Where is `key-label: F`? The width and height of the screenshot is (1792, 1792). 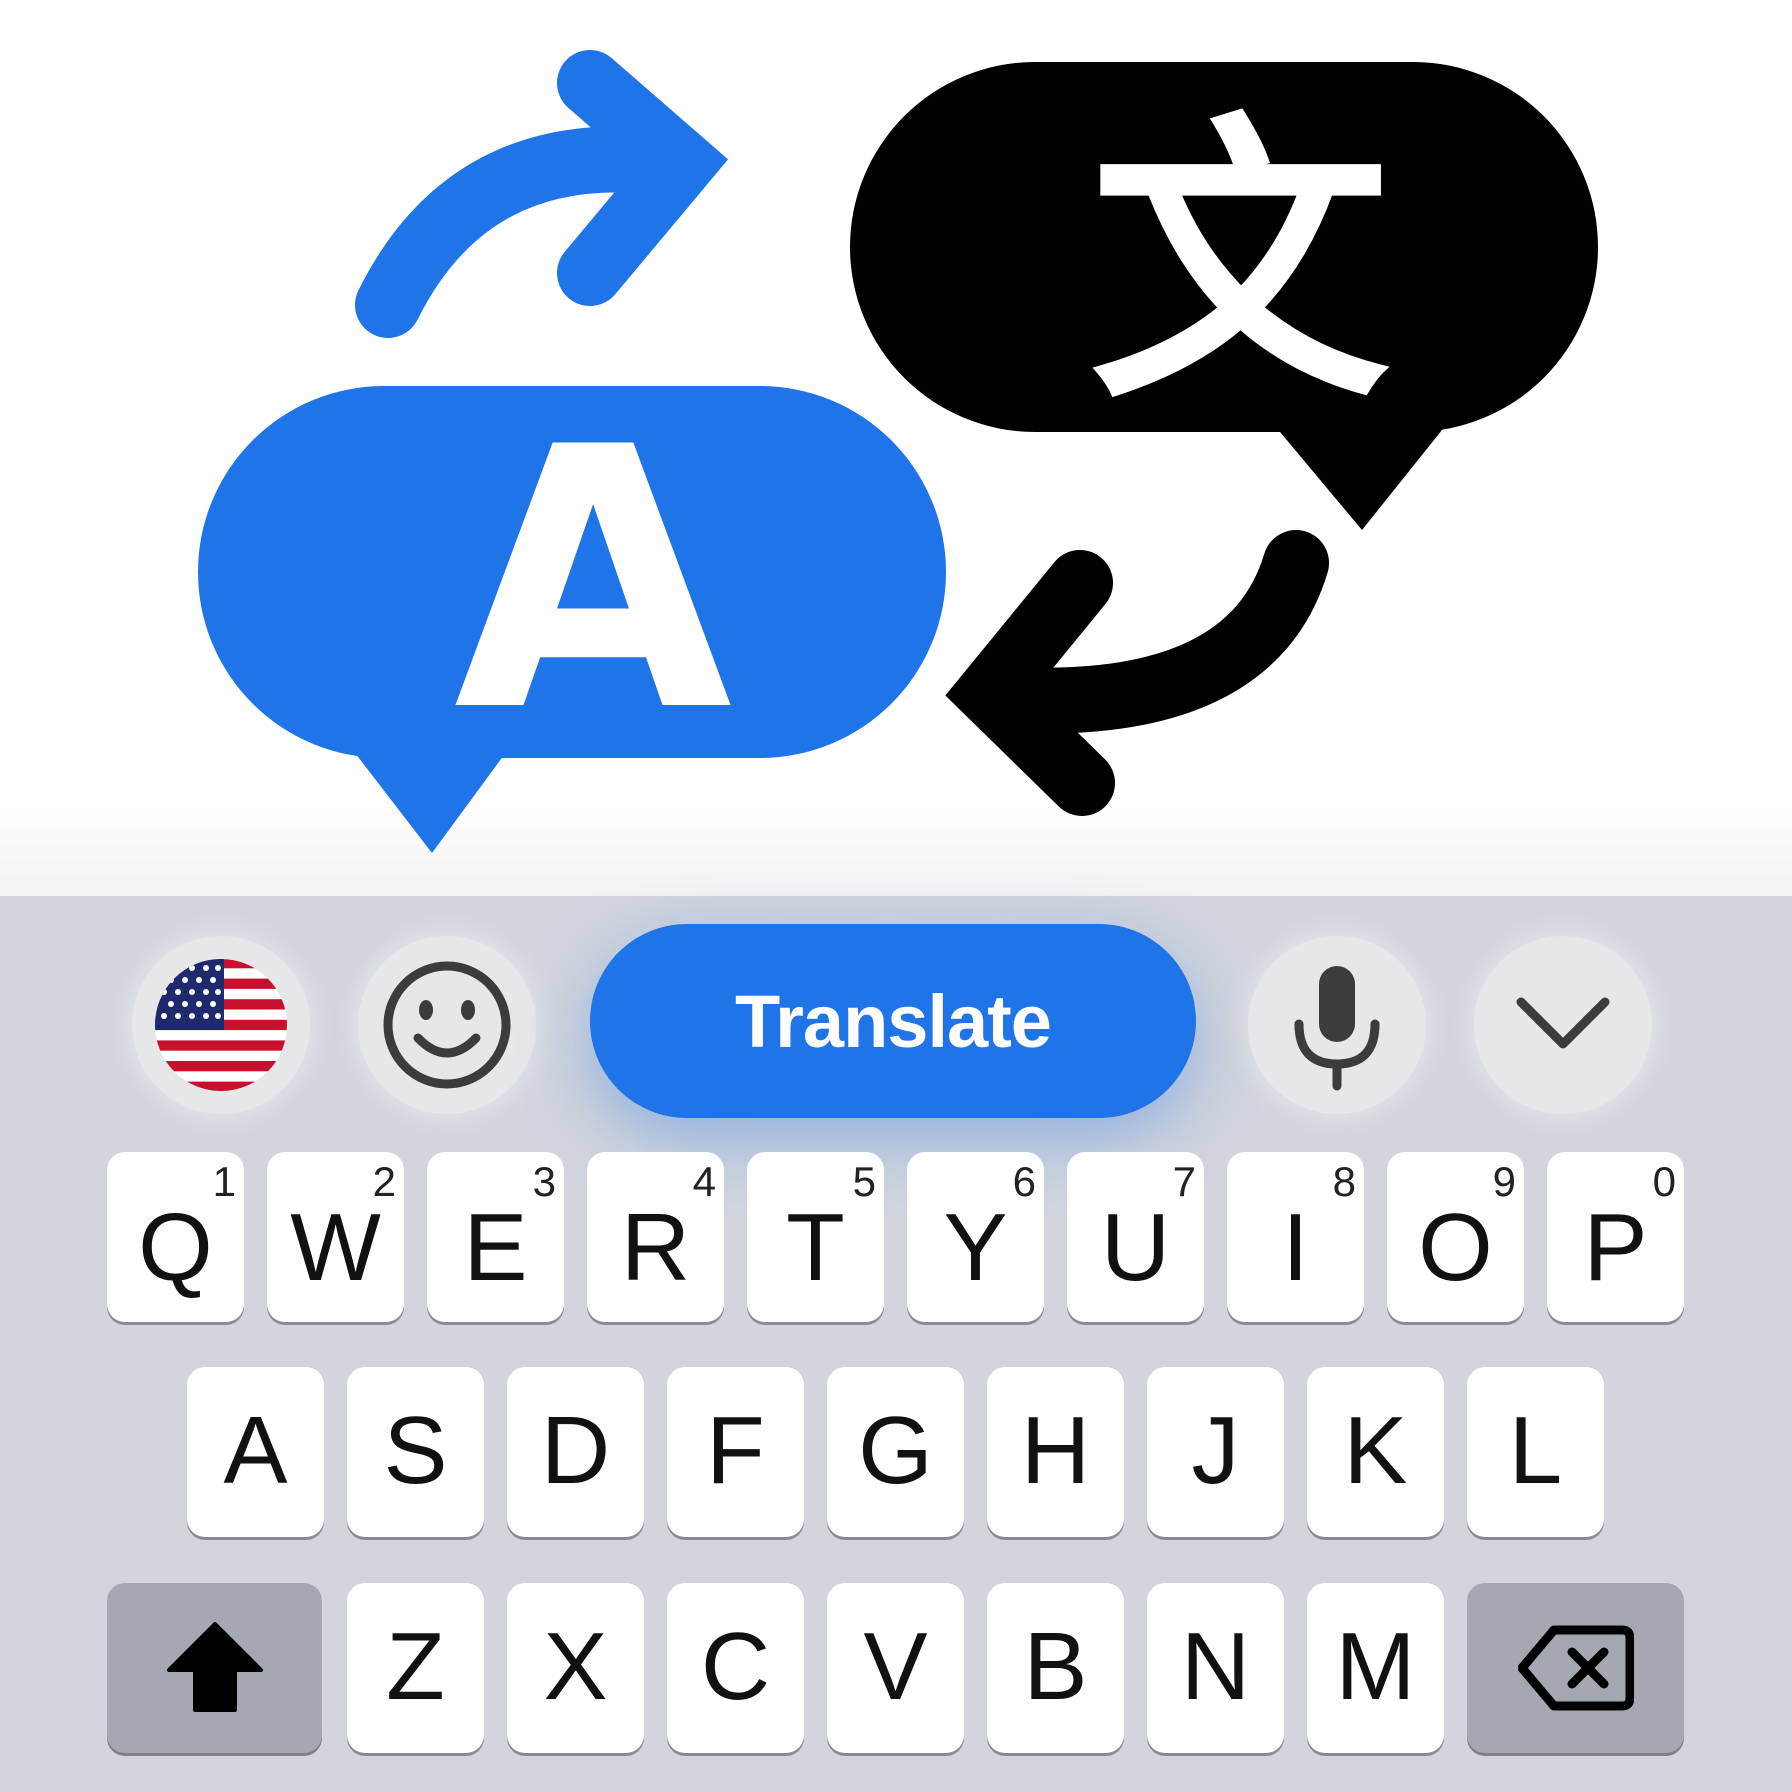
key-label: F is located at coordinates (735, 1450).